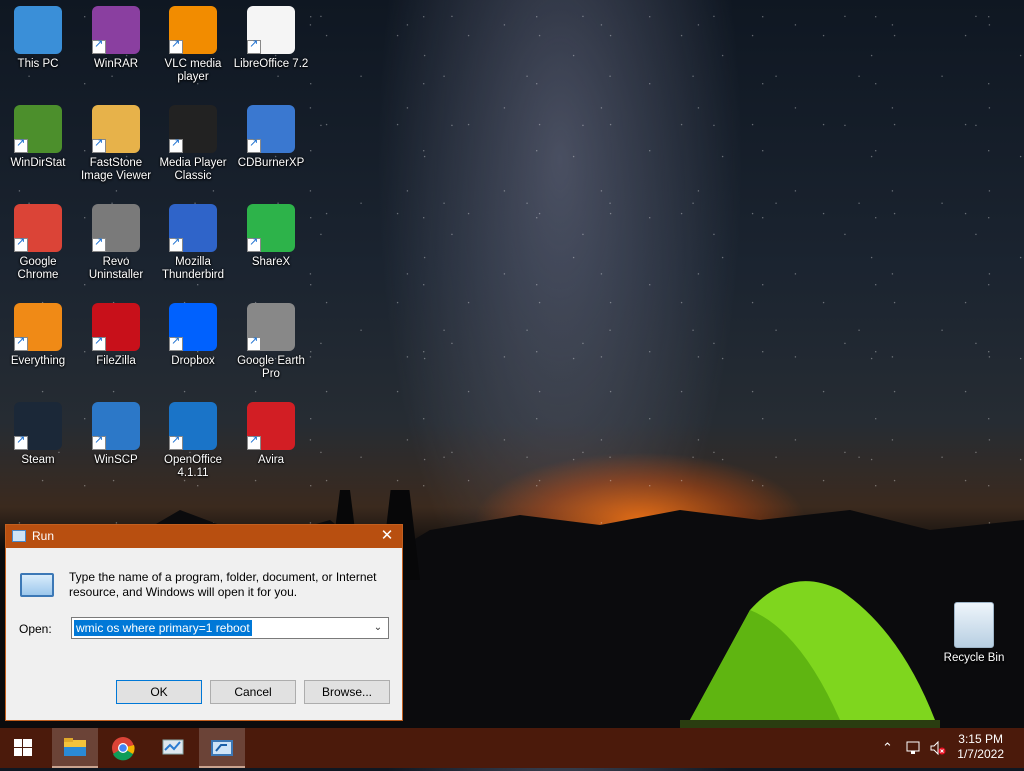  I want to click on desktop-icon-label: This PC, so click(38, 64).